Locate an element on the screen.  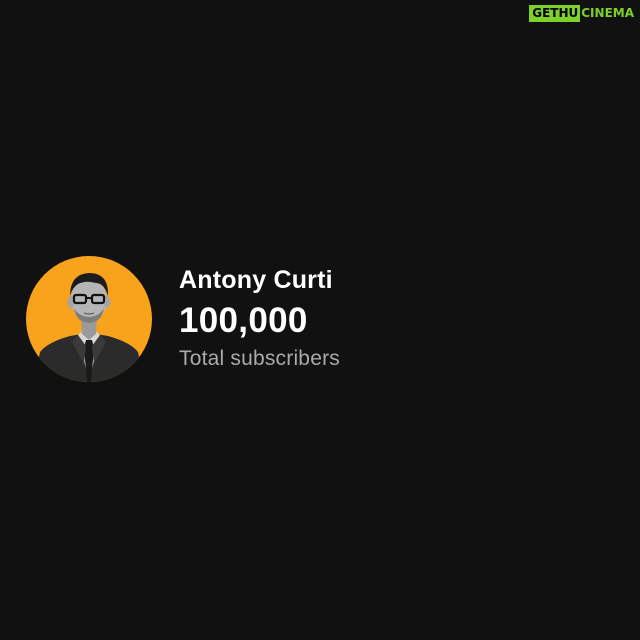
channel-summary: Antony Curti 100,000 Total subscribers is located at coordinates (183, 319).